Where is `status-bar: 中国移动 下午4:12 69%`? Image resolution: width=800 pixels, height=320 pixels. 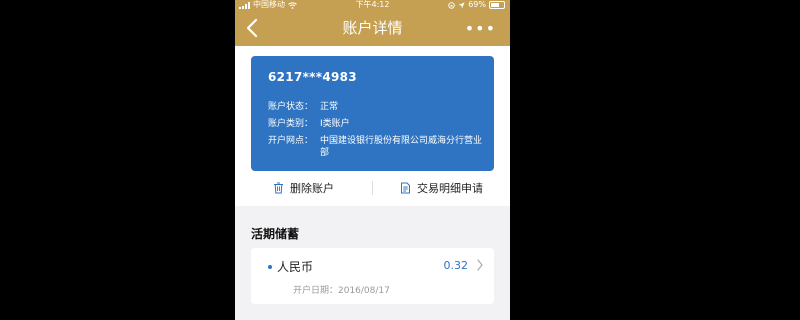 status-bar: 中国移动 下午4:12 69% is located at coordinates (372, 5).